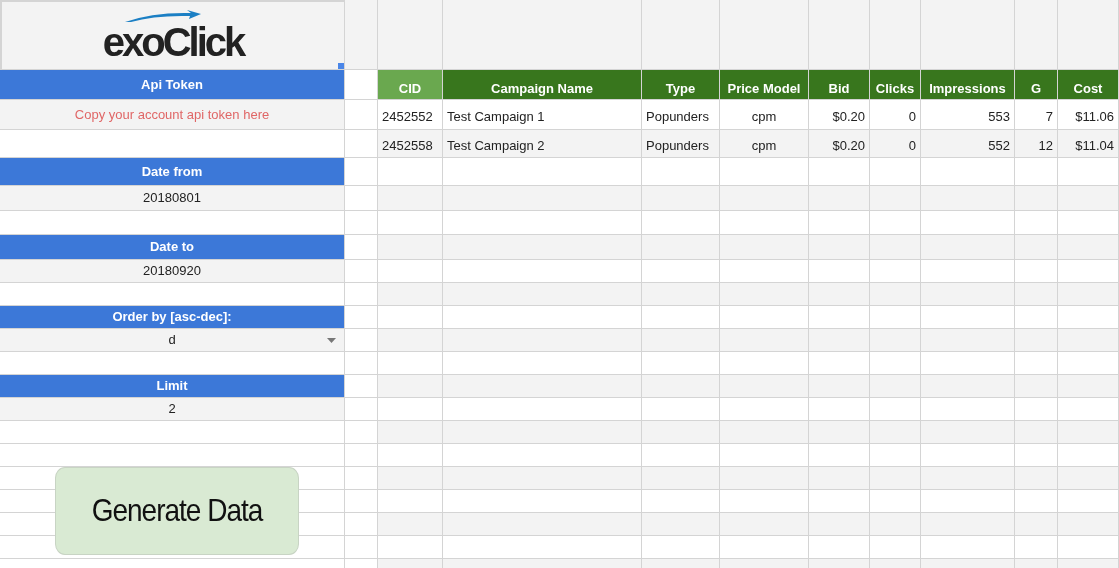  What do you see at coordinates (968, 115) in the screenshot?
I see `table-cell: 553` at bounding box center [968, 115].